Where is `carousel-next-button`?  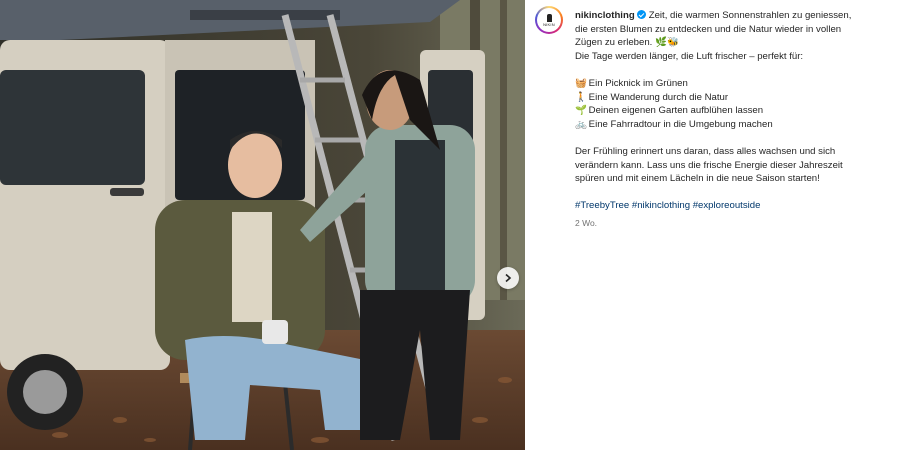
carousel-next-button is located at coordinates (508, 278).